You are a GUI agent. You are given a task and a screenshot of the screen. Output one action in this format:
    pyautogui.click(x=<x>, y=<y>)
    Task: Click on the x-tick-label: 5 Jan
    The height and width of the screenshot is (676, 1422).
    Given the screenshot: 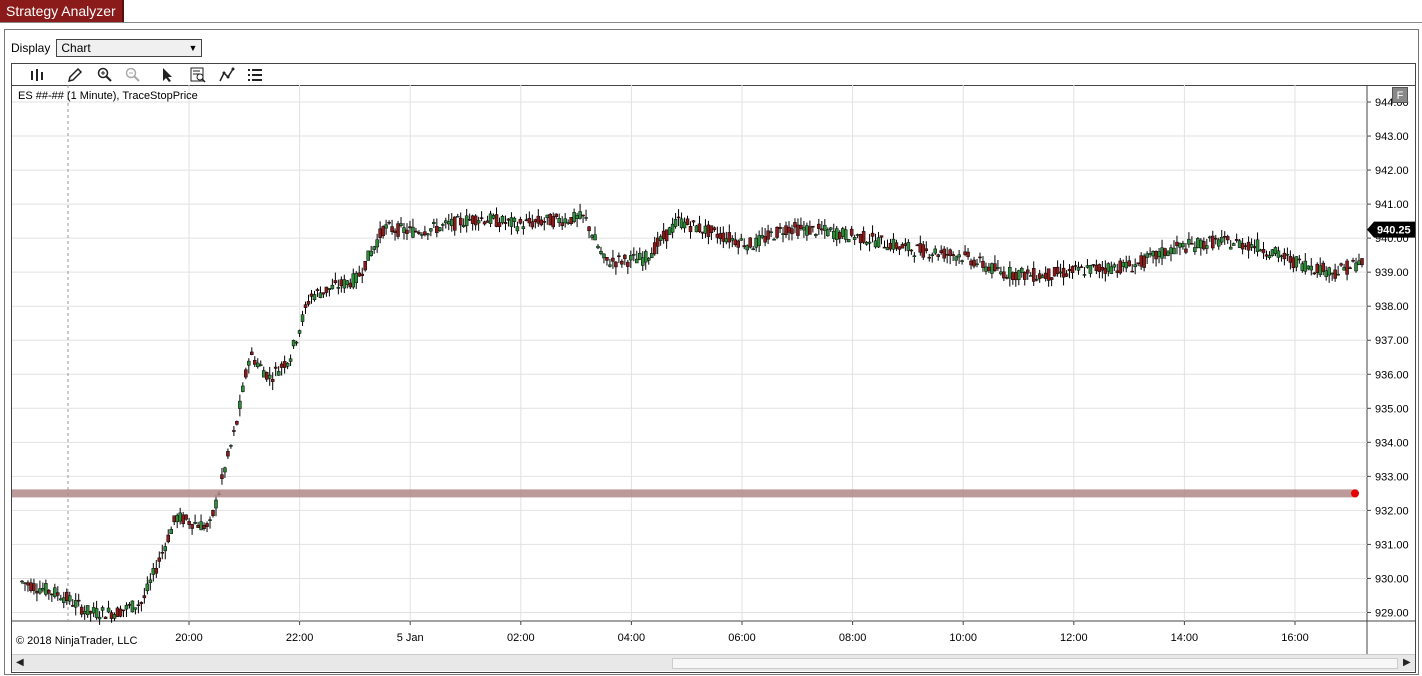 What is the action you would take?
    pyautogui.click(x=410, y=638)
    